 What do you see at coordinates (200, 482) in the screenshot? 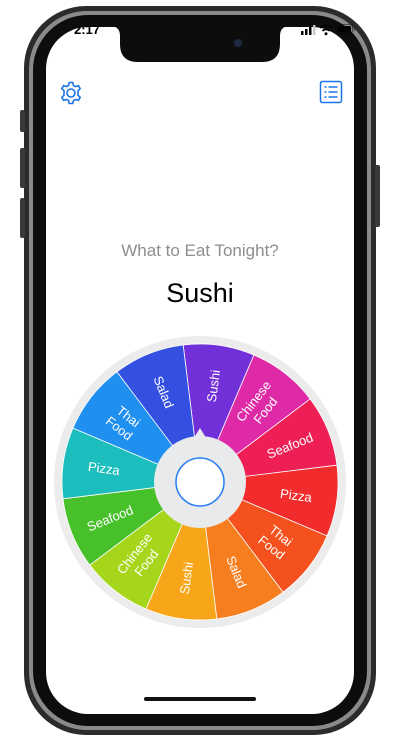
I see `spin-button` at bounding box center [200, 482].